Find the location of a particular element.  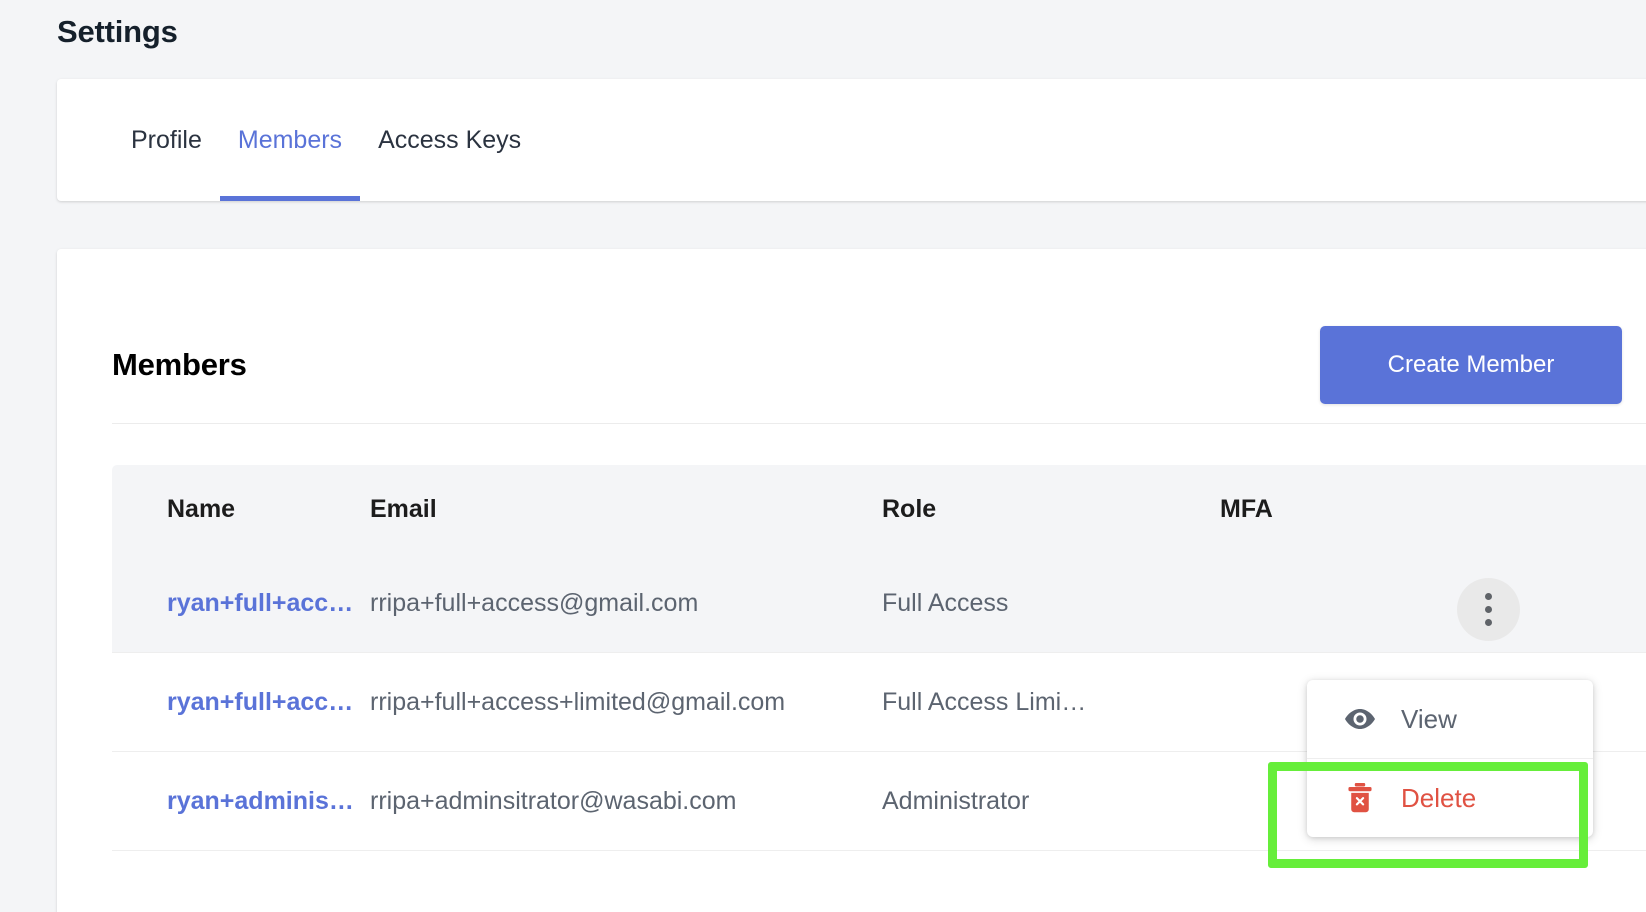

members-section-header: Members Create Member is located at coordinates (867, 365).